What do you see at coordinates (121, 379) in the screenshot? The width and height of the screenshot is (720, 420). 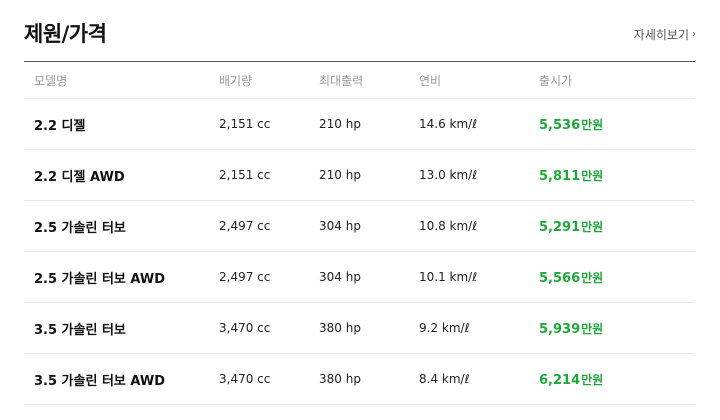 I see `model-name: 3.5 가솔린 터보 AWD` at bounding box center [121, 379].